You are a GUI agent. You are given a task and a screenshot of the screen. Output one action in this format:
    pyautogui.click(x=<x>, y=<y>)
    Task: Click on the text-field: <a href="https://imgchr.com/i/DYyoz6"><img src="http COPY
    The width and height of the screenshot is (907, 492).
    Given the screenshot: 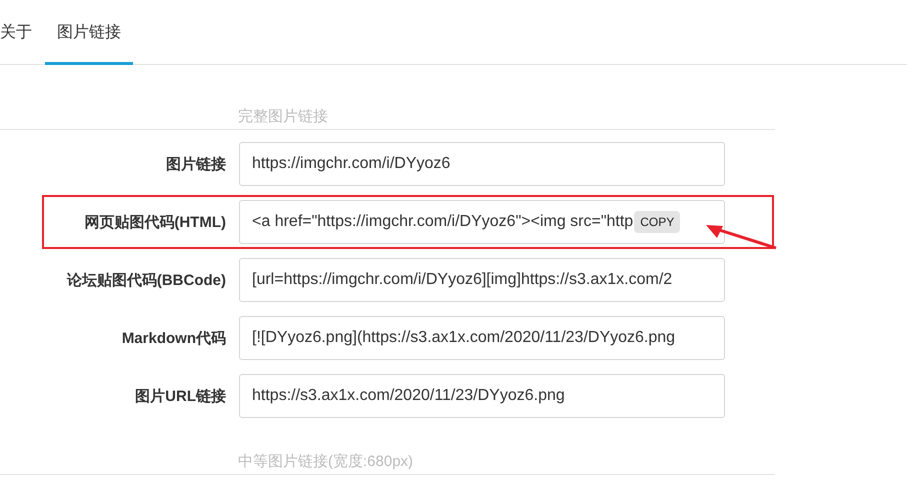 What is the action you would take?
    pyautogui.click(x=482, y=222)
    